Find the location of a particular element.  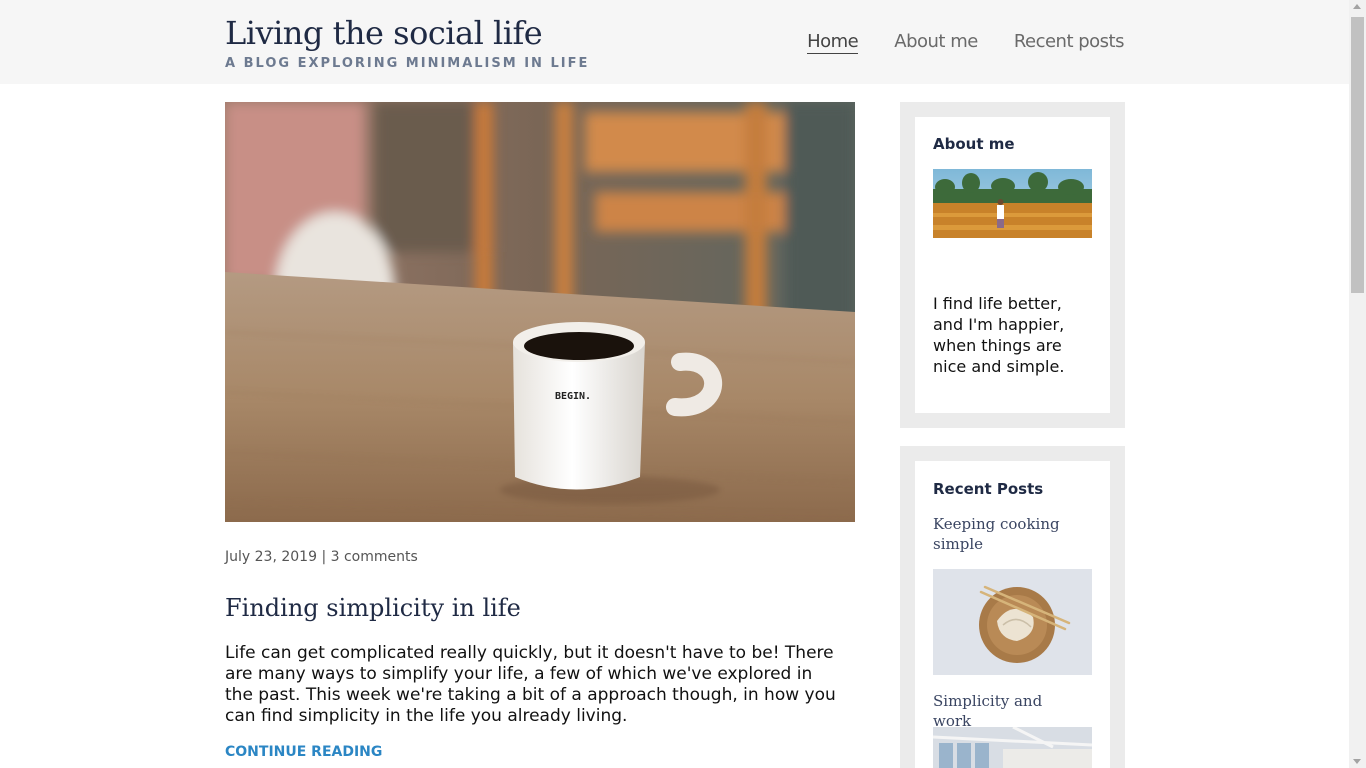

recent-post-link: Simplicity and work is located at coordinates (1008, 711).